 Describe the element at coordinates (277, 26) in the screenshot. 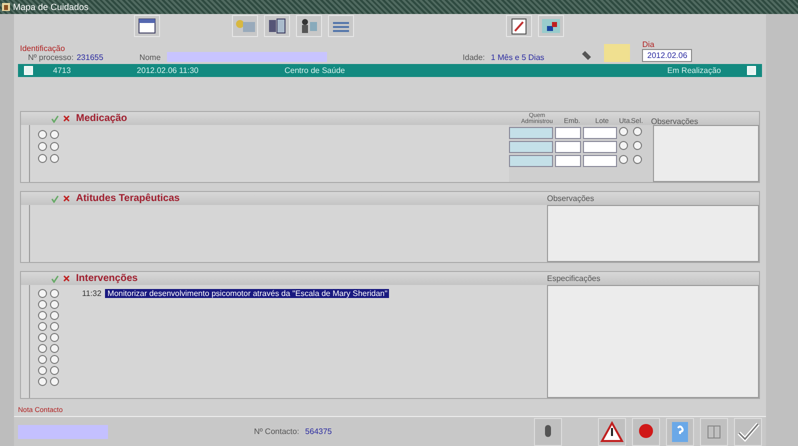

I see `document-icon` at that location.